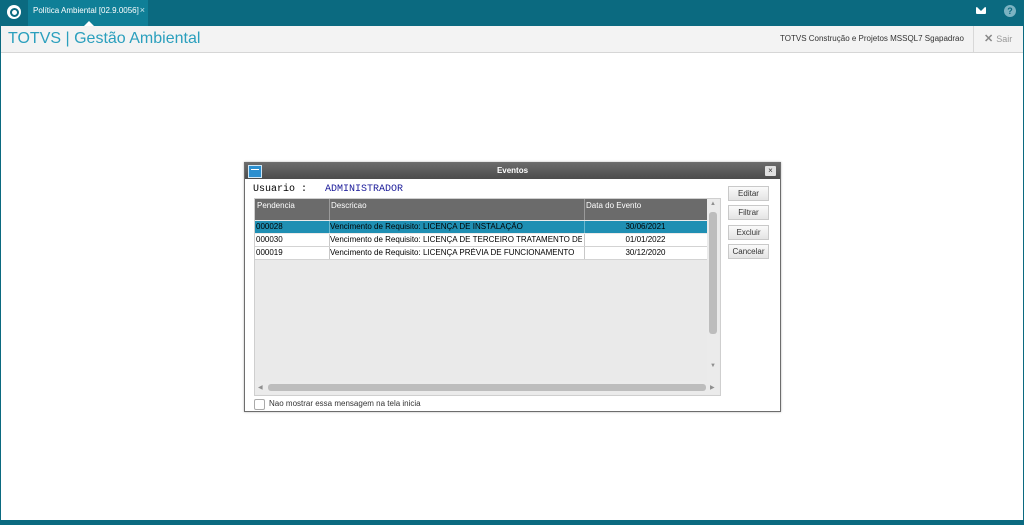 This screenshot has height=525, width=1024. I want to click on exit-button: ✕ Sair, so click(998, 38).